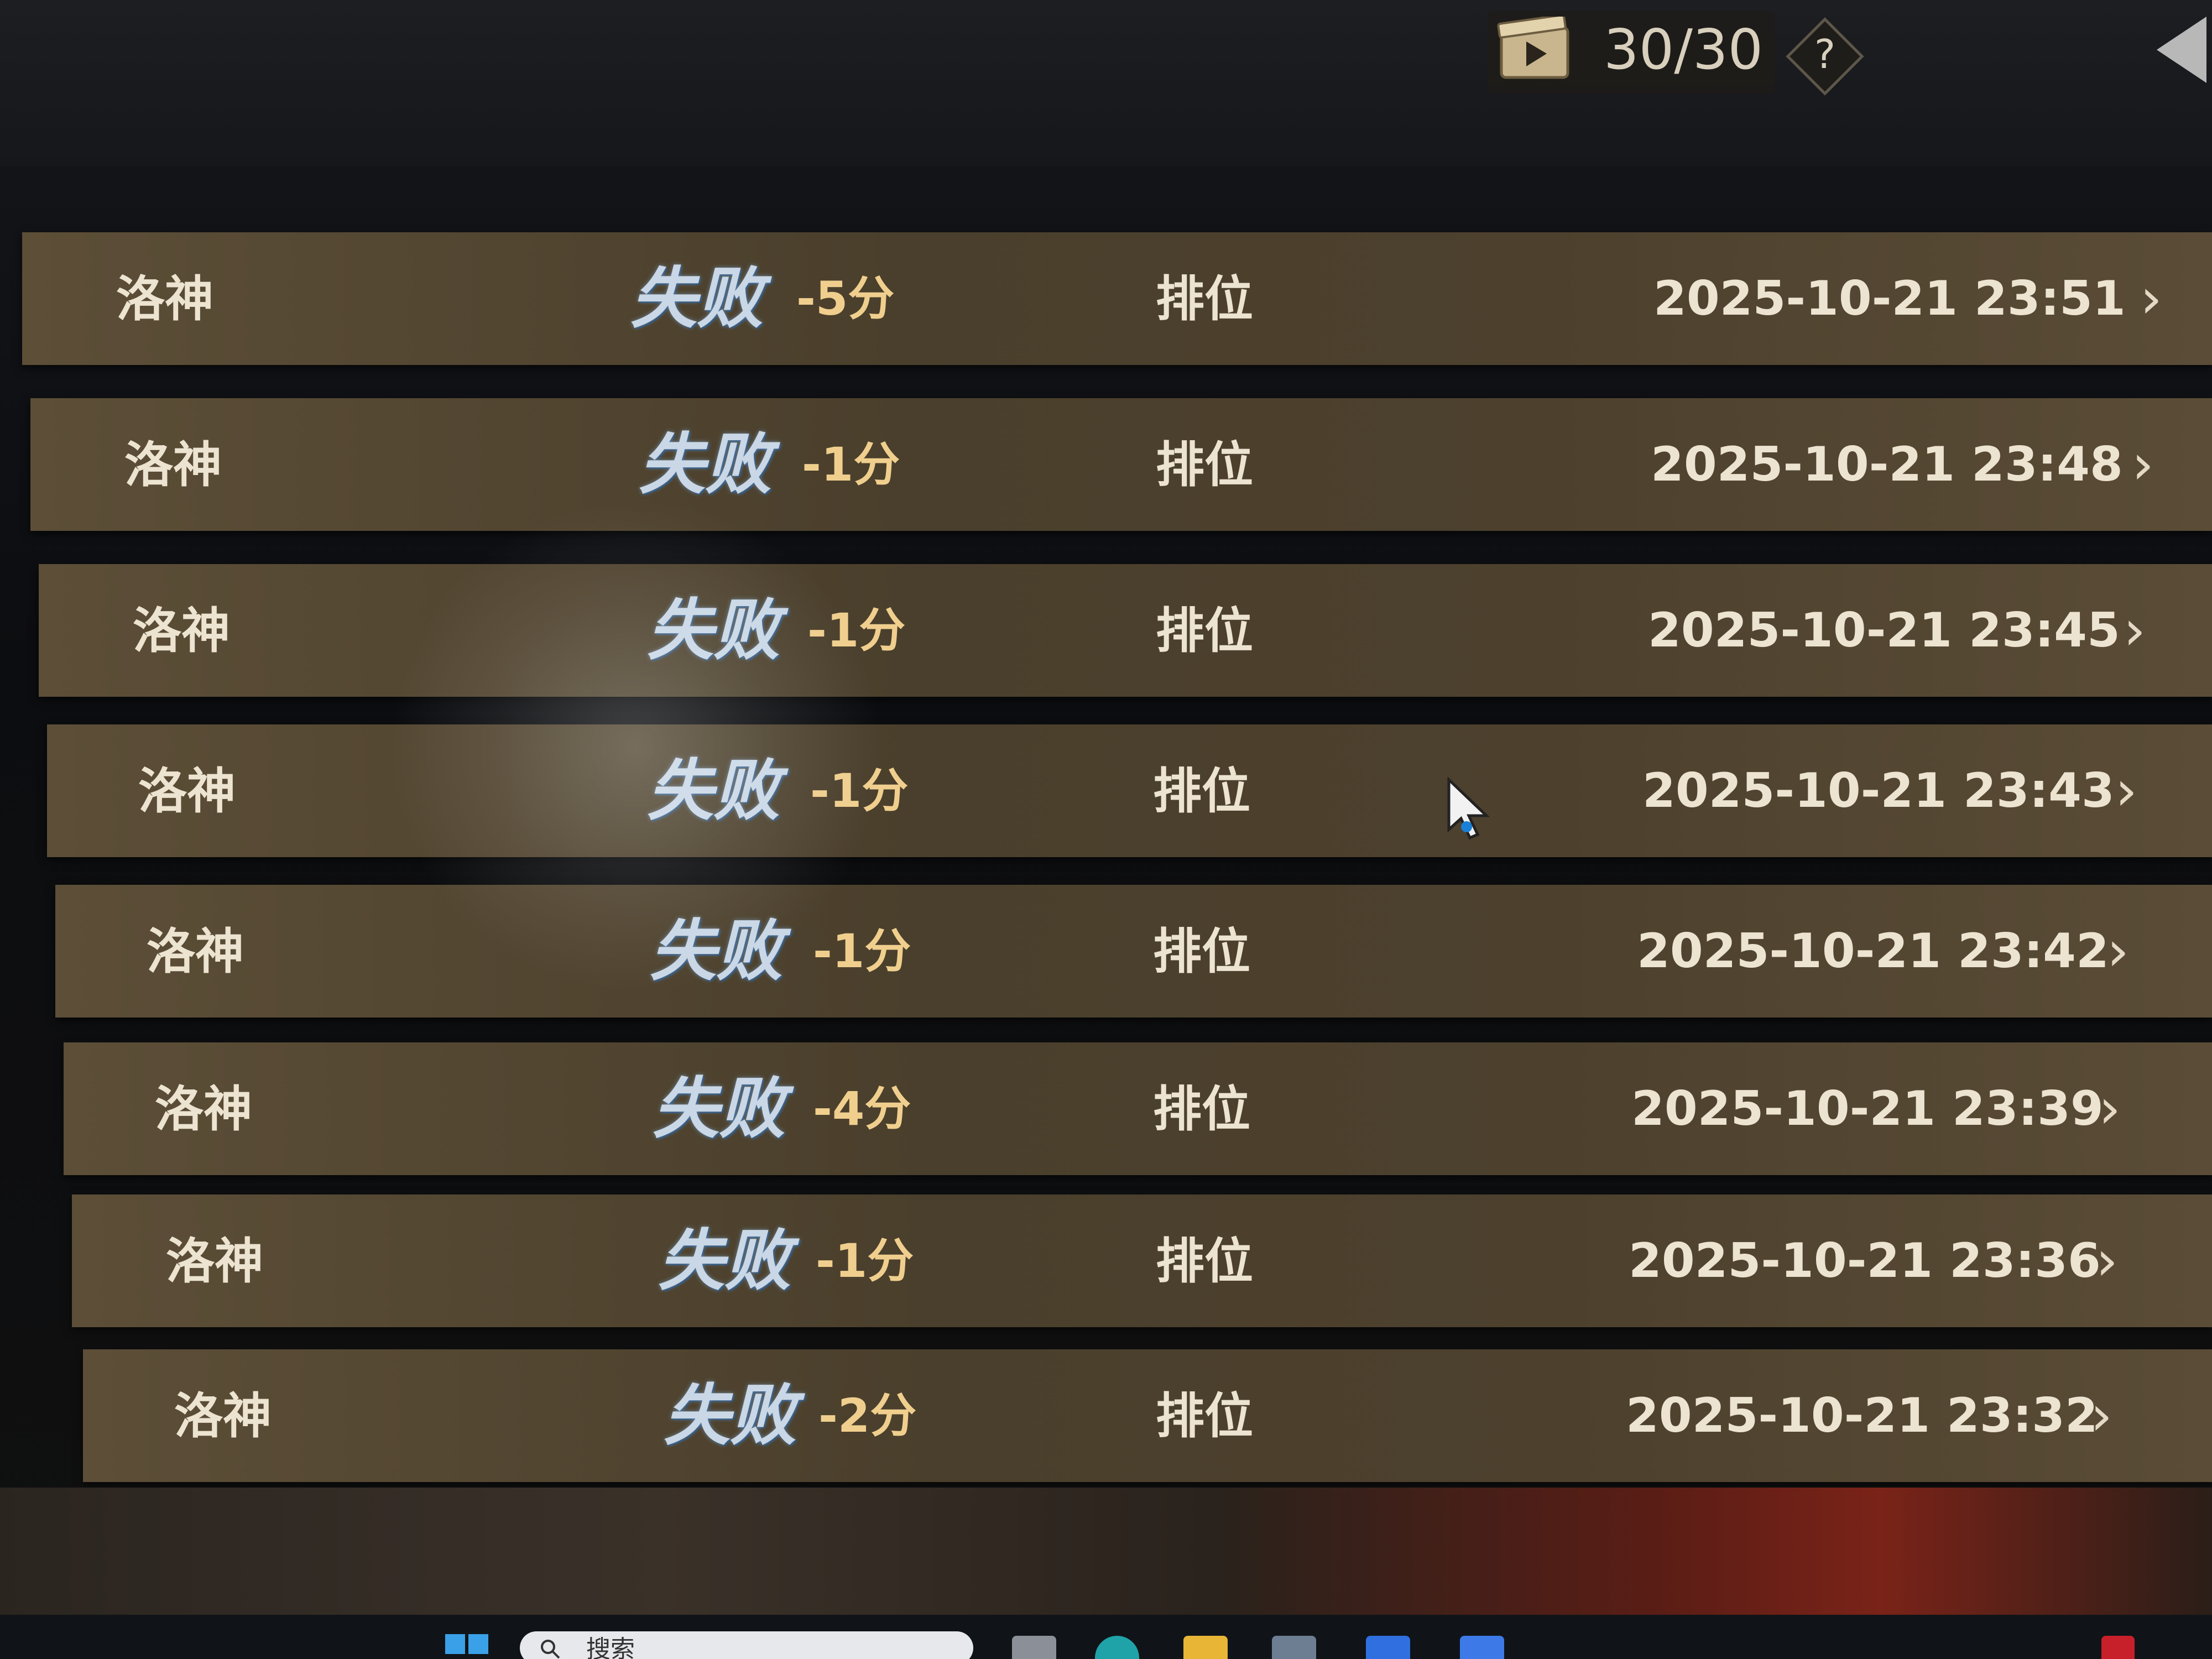  Describe the element at coordinates (1138, 1108) in the screenshot. I see `match-record-row: 洛神 失败 -4分 排位 2025-10-21 23:39 ›` at that location.